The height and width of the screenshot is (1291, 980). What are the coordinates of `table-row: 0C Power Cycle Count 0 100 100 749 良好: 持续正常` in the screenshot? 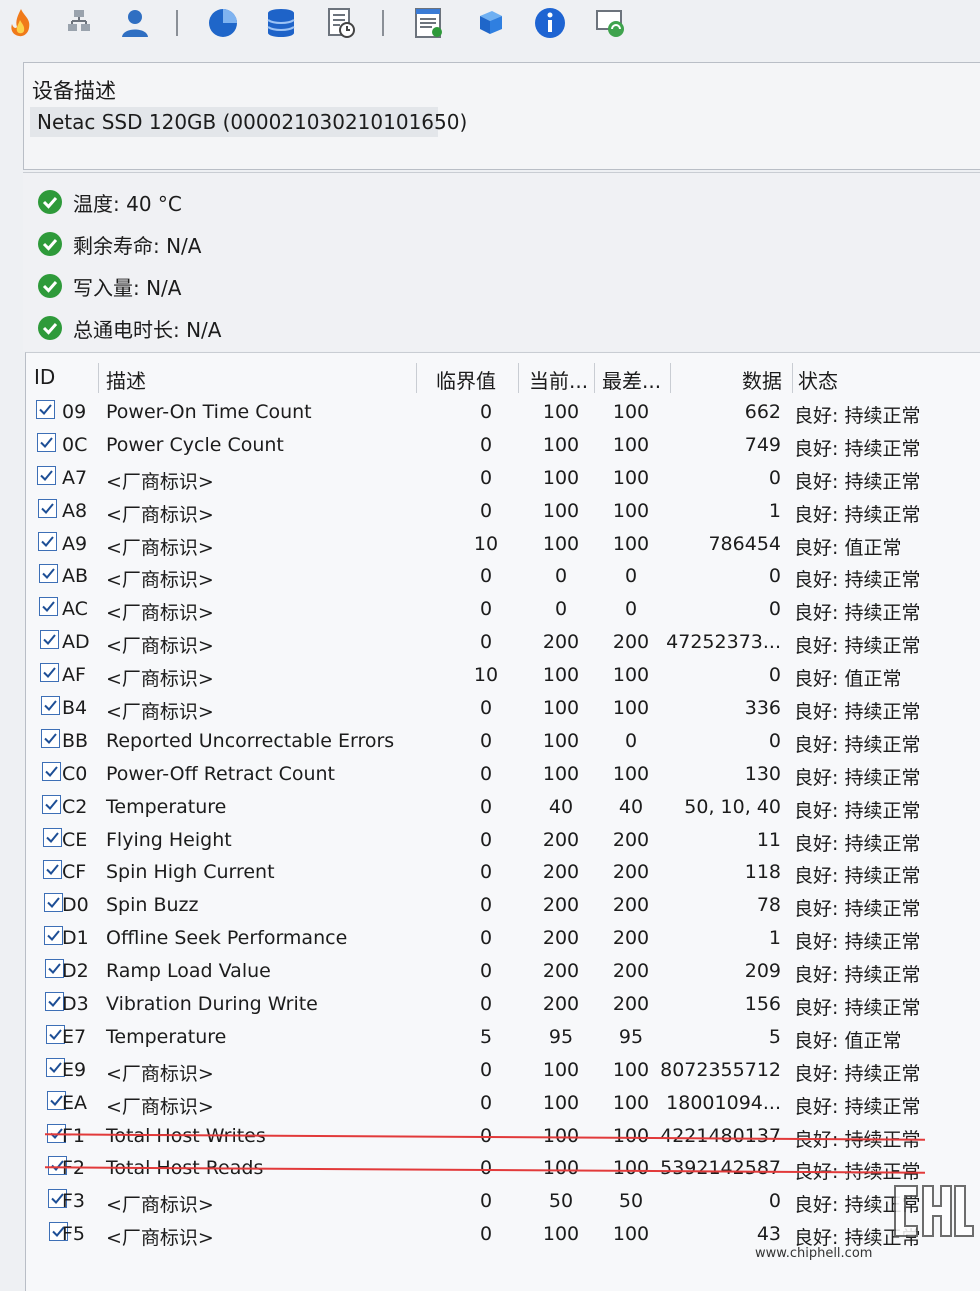 It's located at (503, 446).